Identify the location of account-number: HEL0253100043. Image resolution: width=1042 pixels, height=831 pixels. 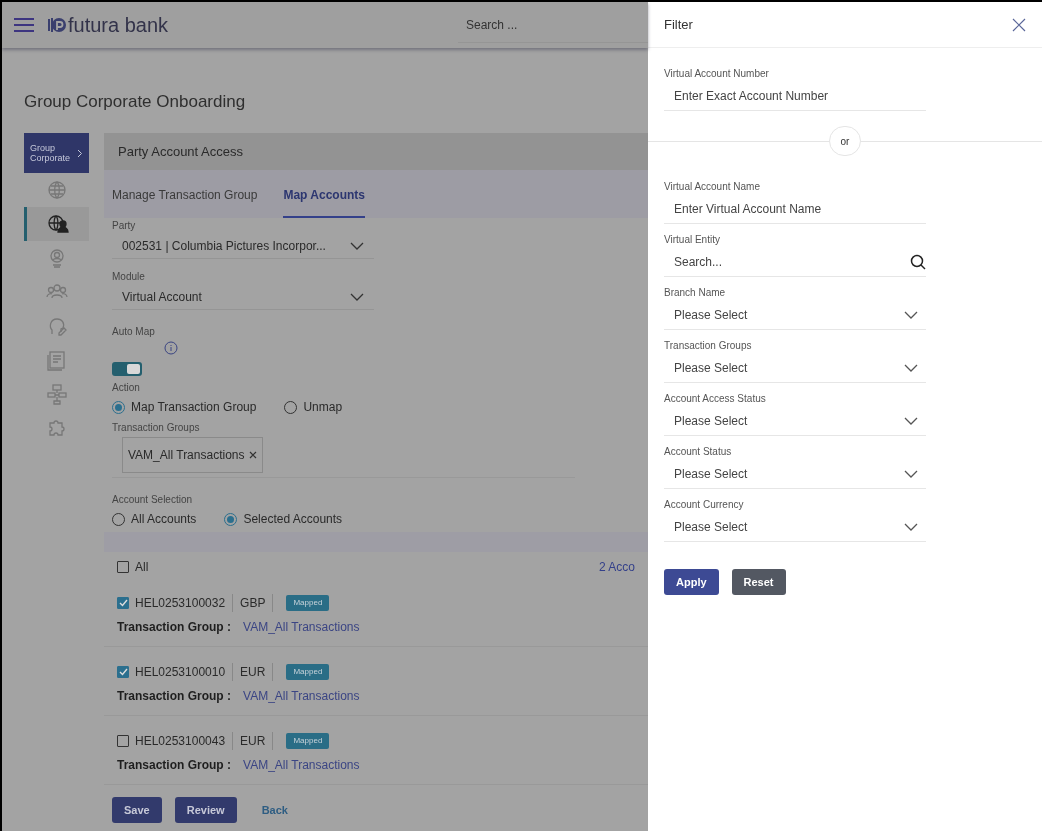
(184, 741).